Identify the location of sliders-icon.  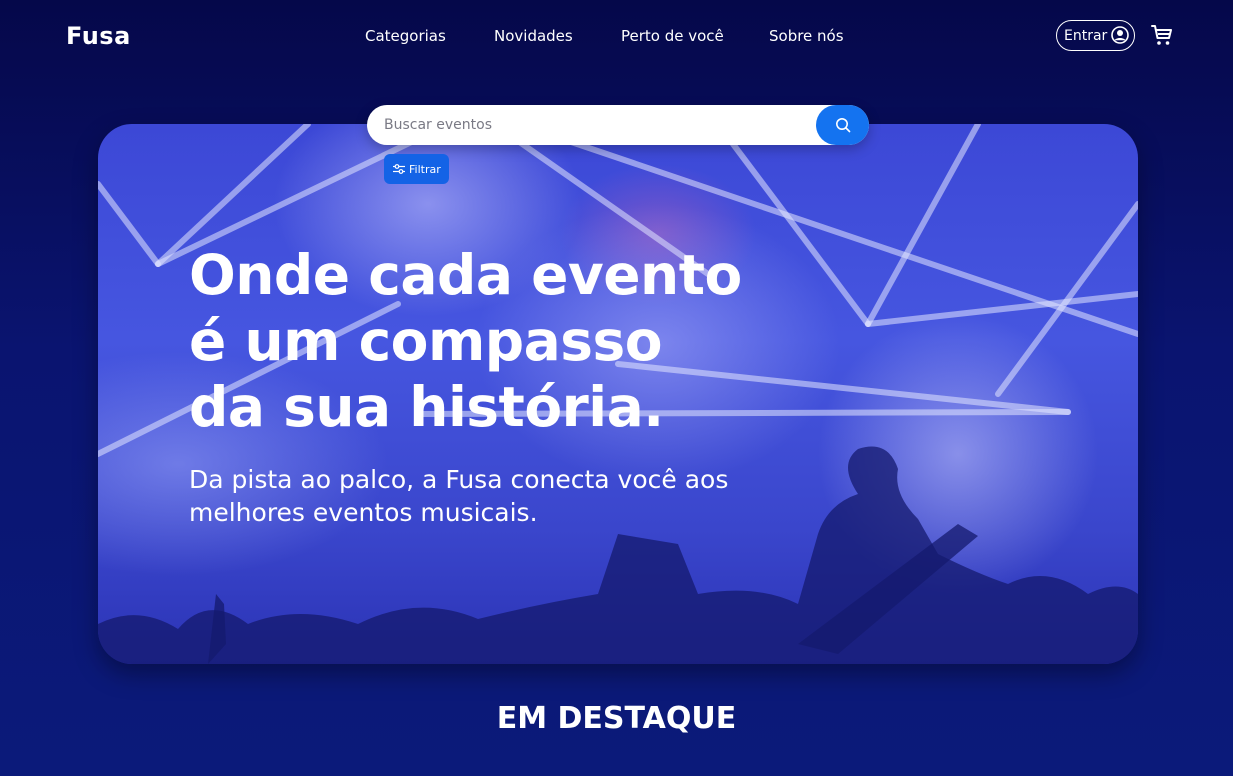
(399, 169).